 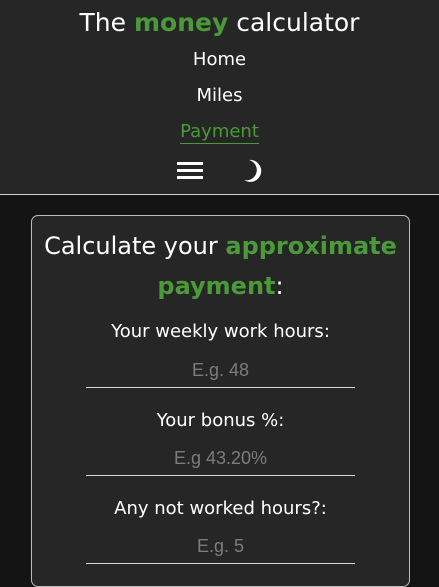 I want to click on bonus-label: Your bonus %:, so click(x=220, y=420).